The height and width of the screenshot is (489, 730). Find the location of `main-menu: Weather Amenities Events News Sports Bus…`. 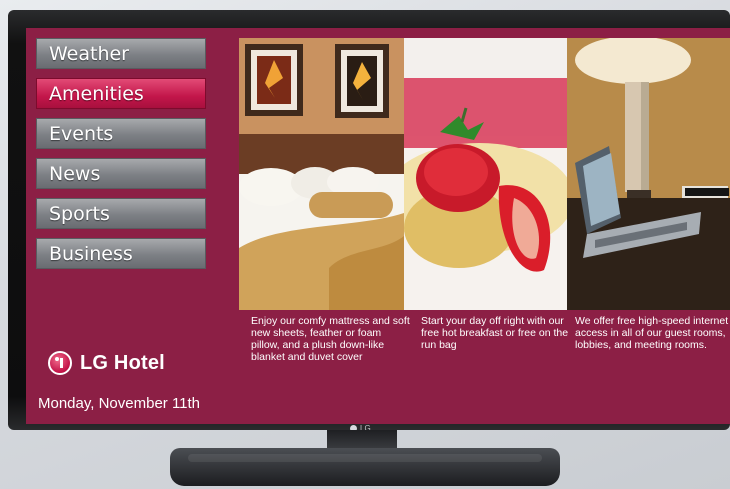

main-menu: Weather Amenities Events News Sports Bus… is located at coordinates (121, 158).